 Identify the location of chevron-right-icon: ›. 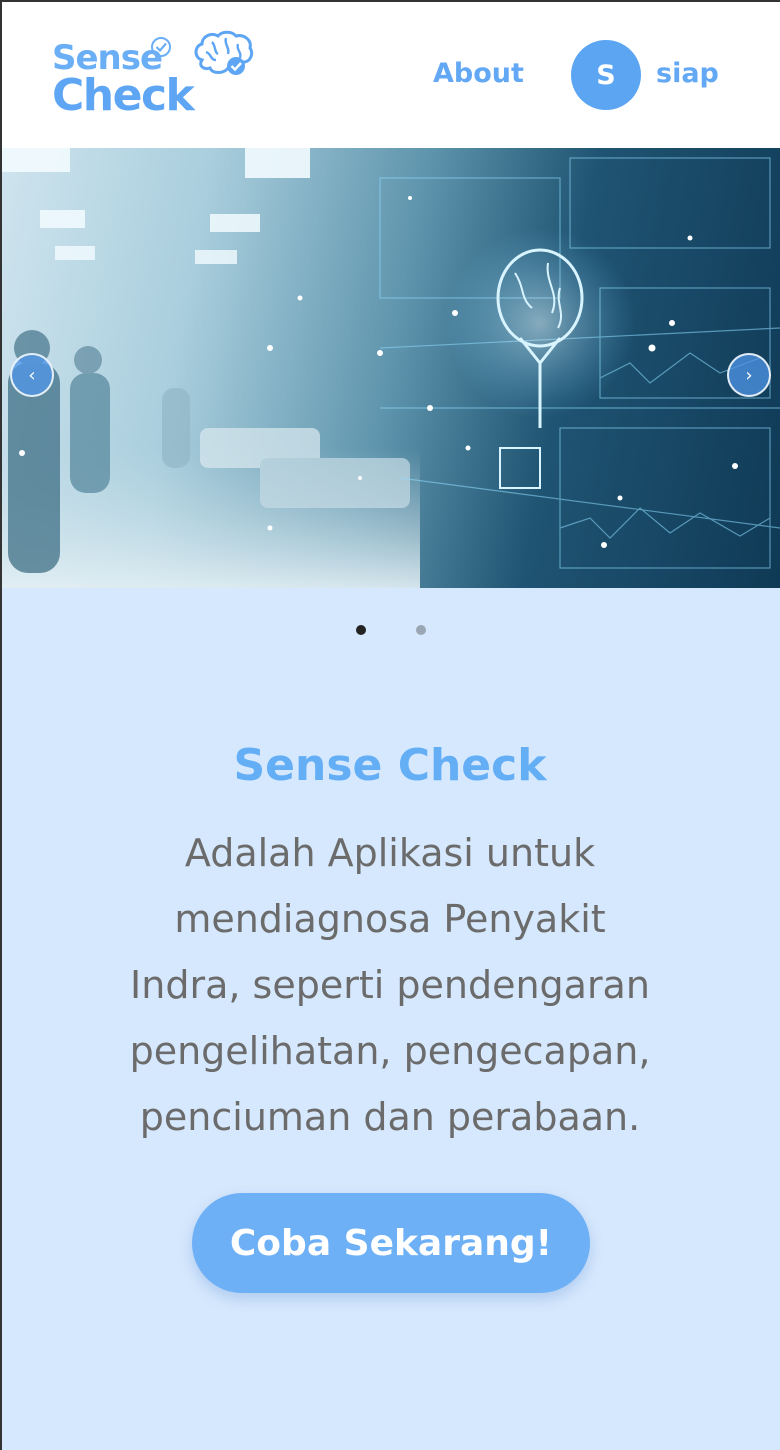
(749, 375).